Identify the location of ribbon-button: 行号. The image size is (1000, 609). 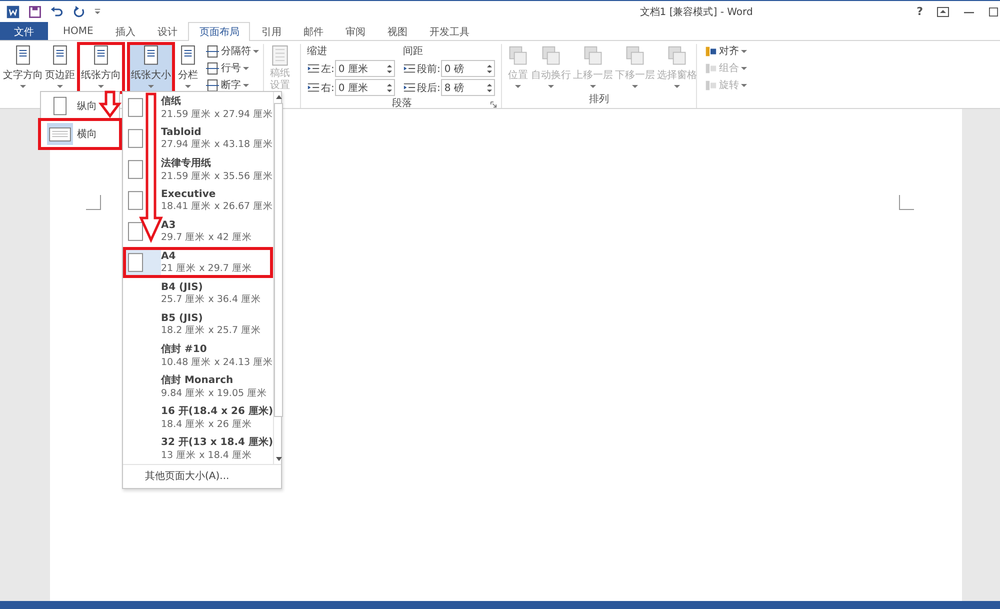
(232, 68).